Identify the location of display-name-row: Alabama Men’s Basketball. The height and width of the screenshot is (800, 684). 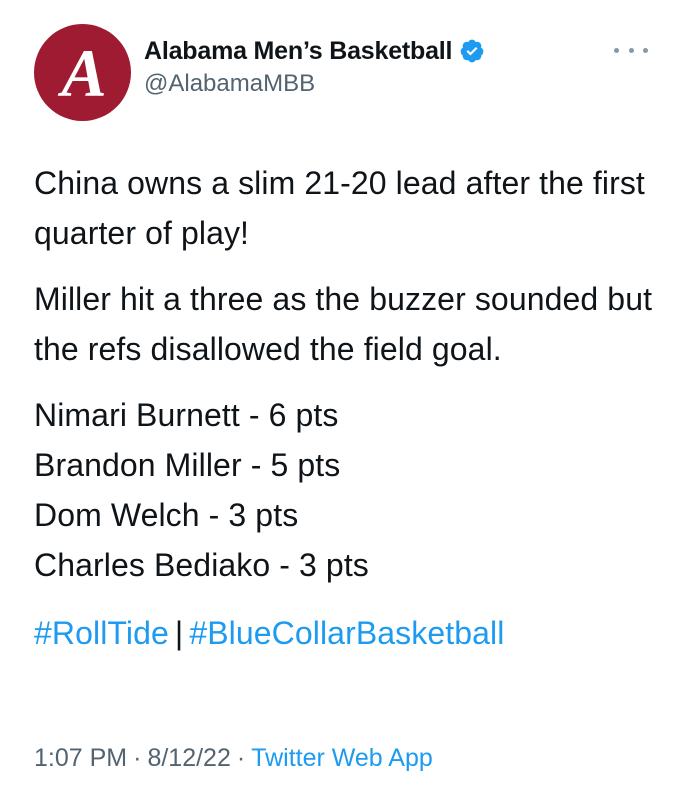
(314, 51).